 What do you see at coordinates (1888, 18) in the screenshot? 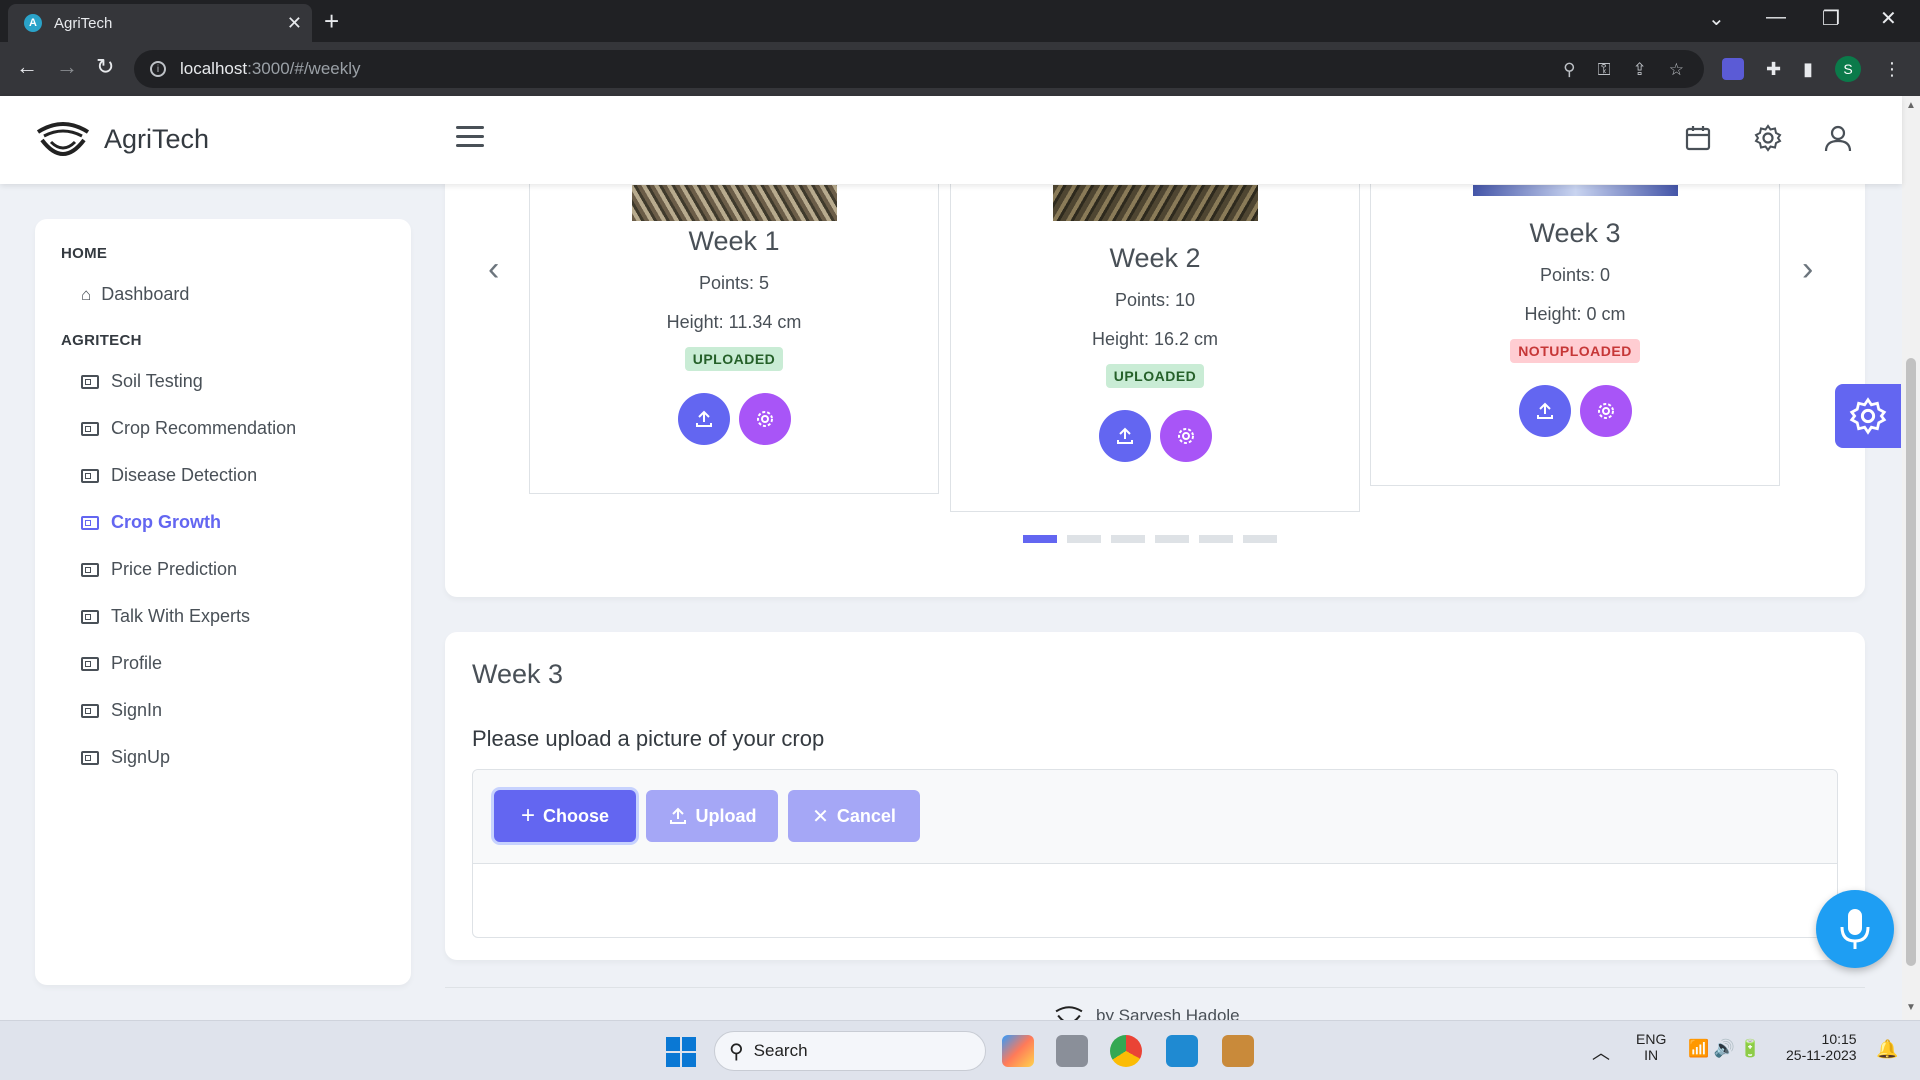
I see `window-close-icon: ✕` at bounding box center [1888, 18].